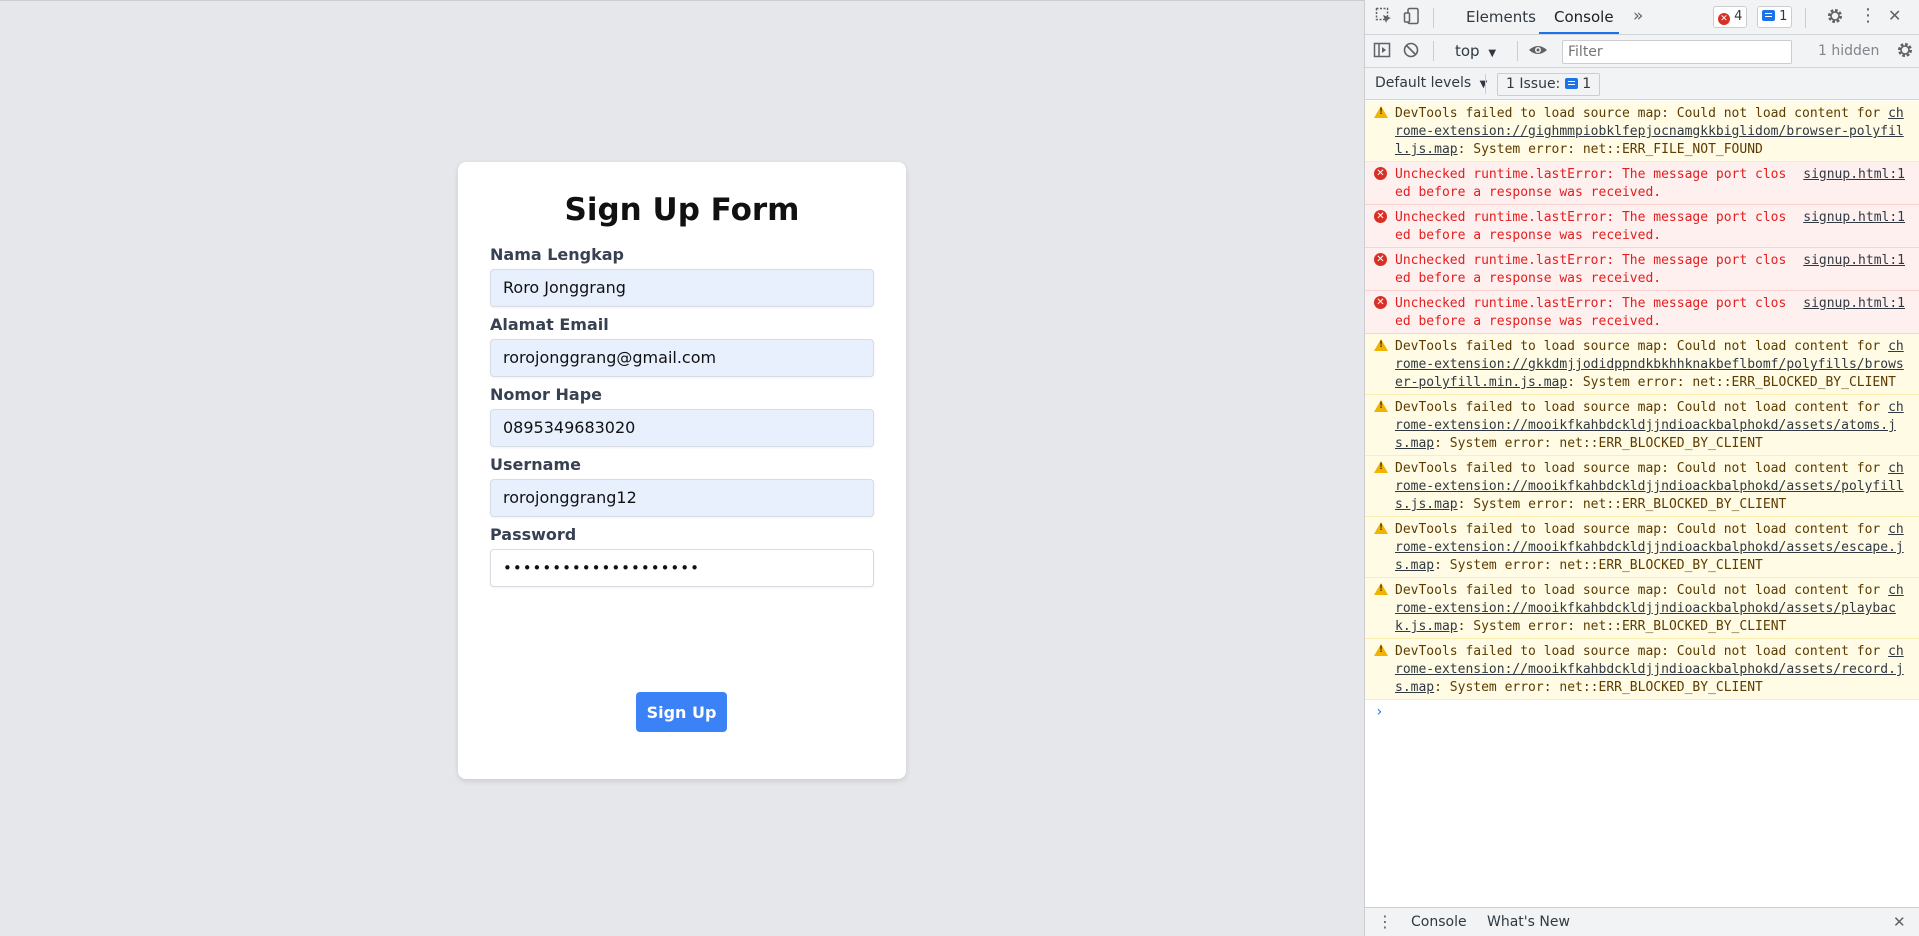 This screenshot has height=936, width=1919. Describe the element at coordinates (1642, 84) in the screenshot. I see `console-levels-bar: Default levels ▼ 1 Issue: 1` at that location.